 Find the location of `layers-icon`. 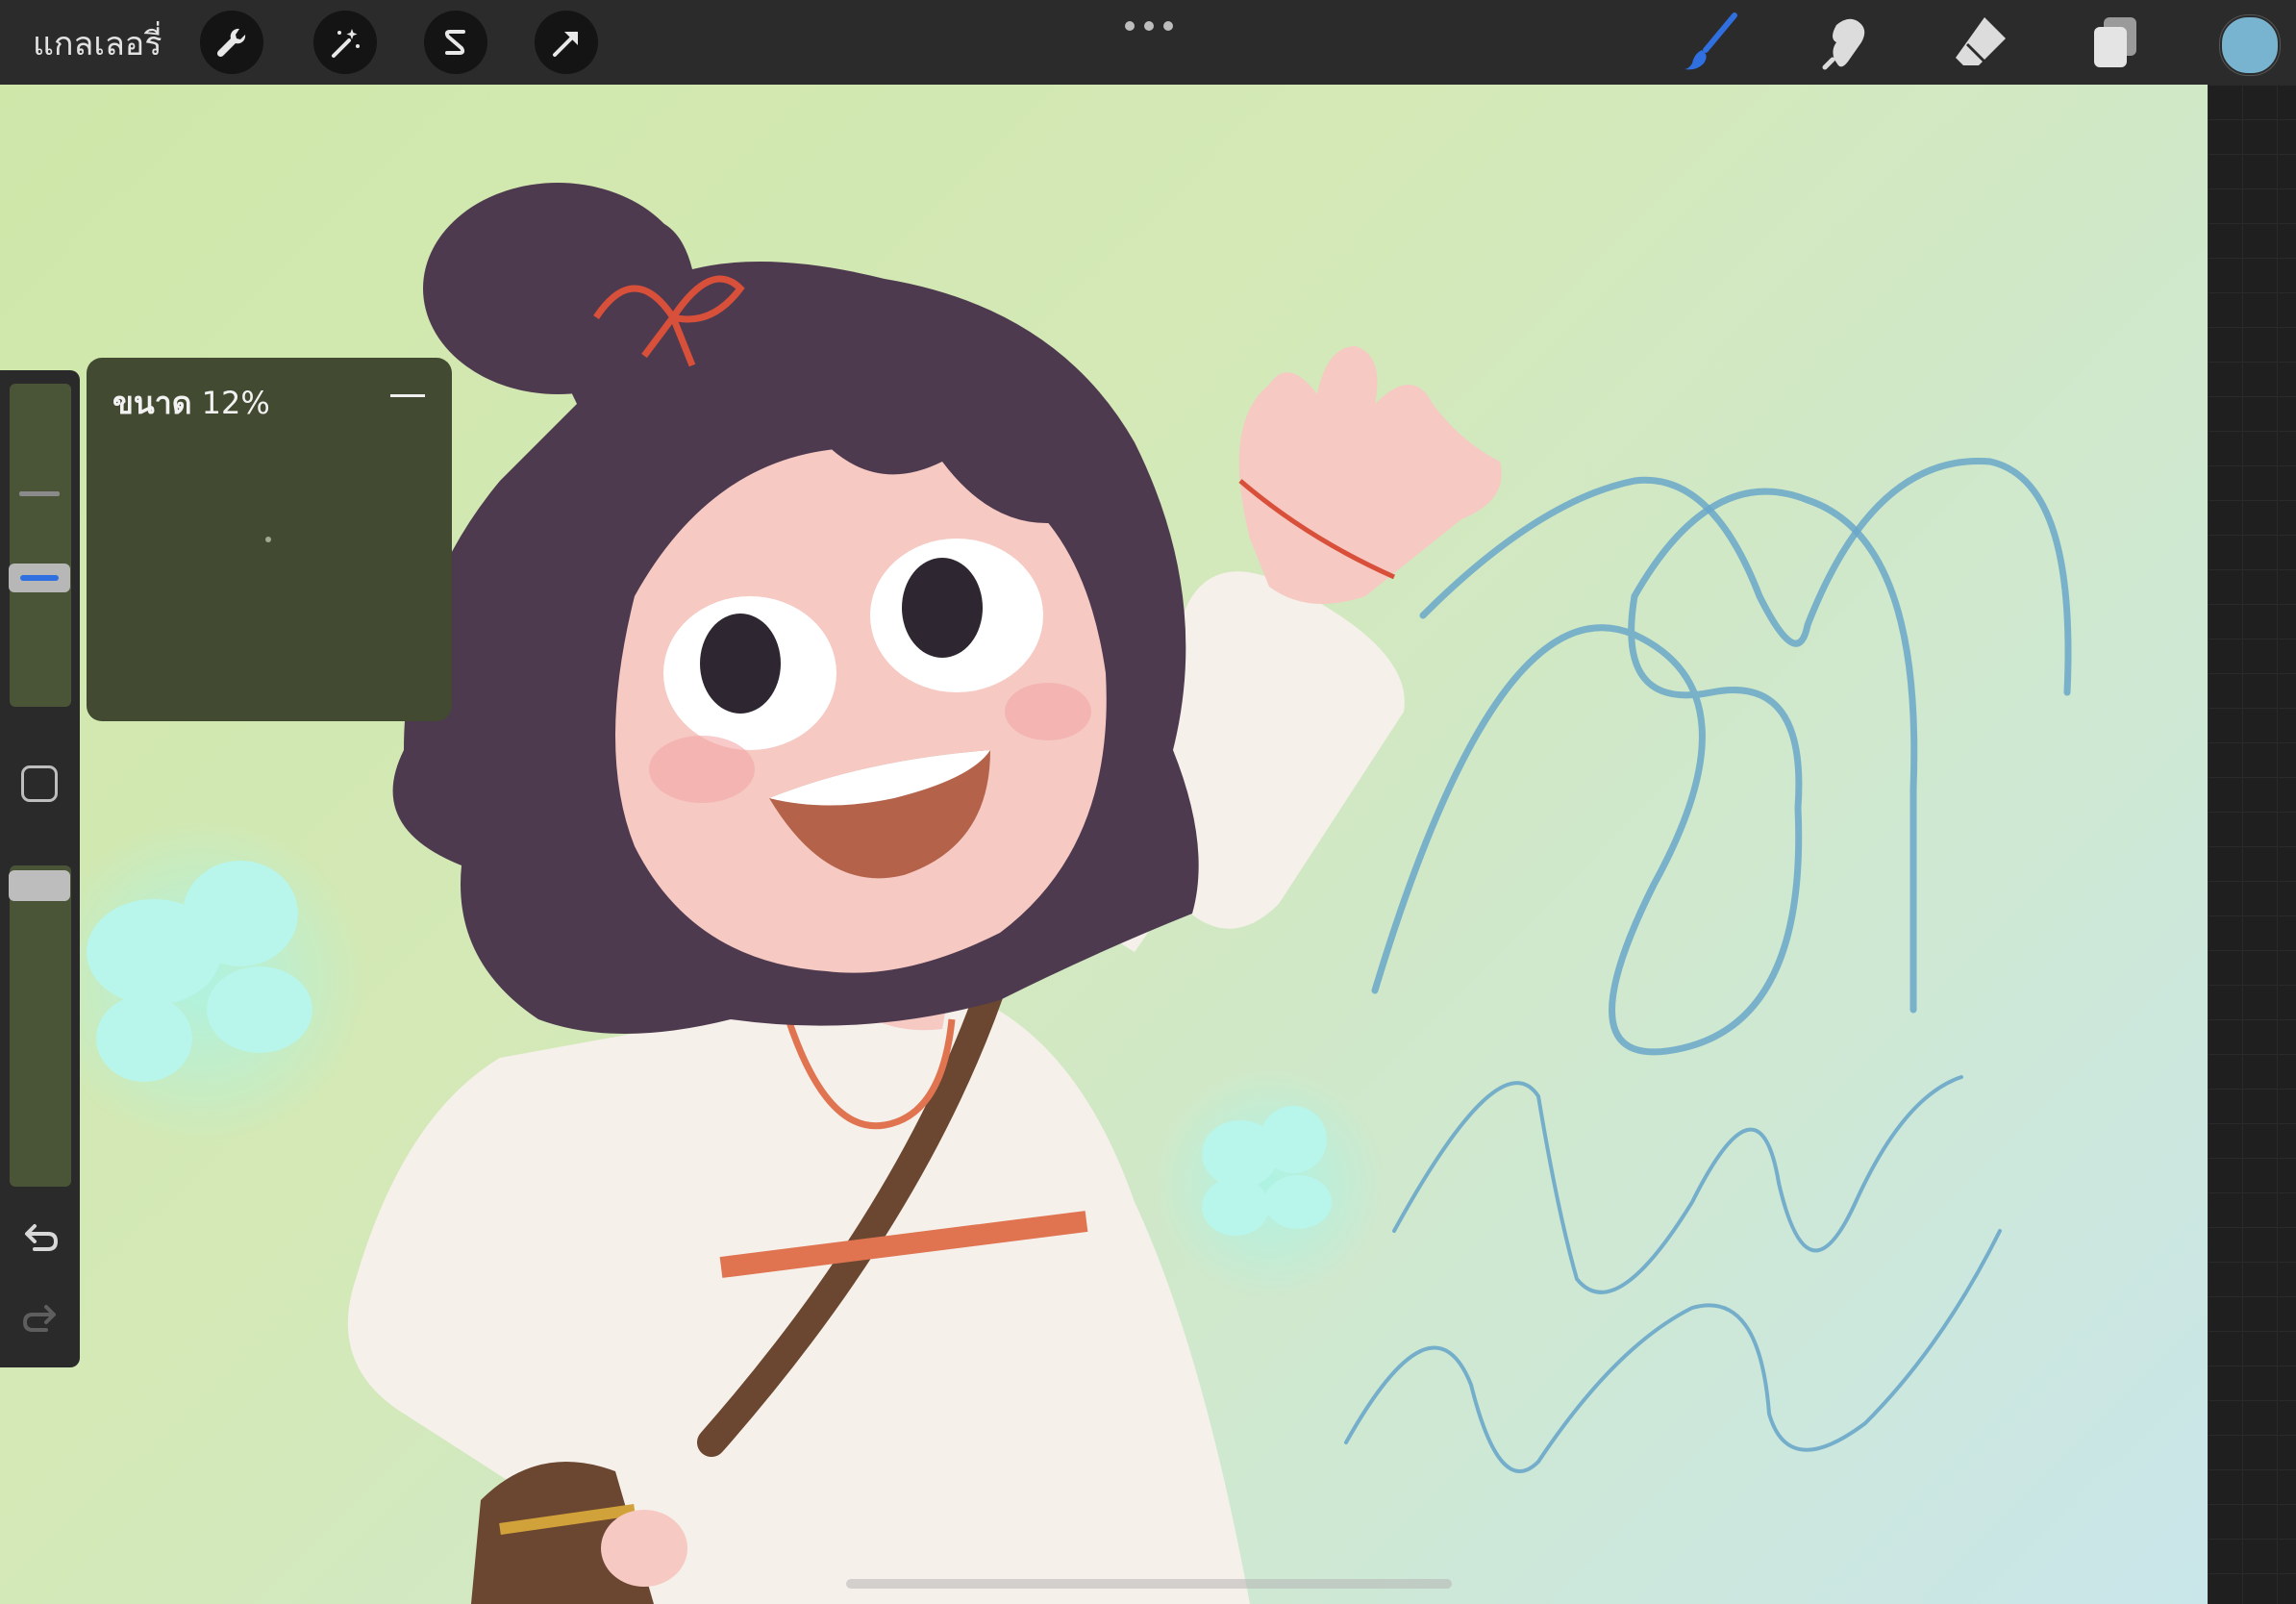

layers-icon is located at coordinates (2115, 42).